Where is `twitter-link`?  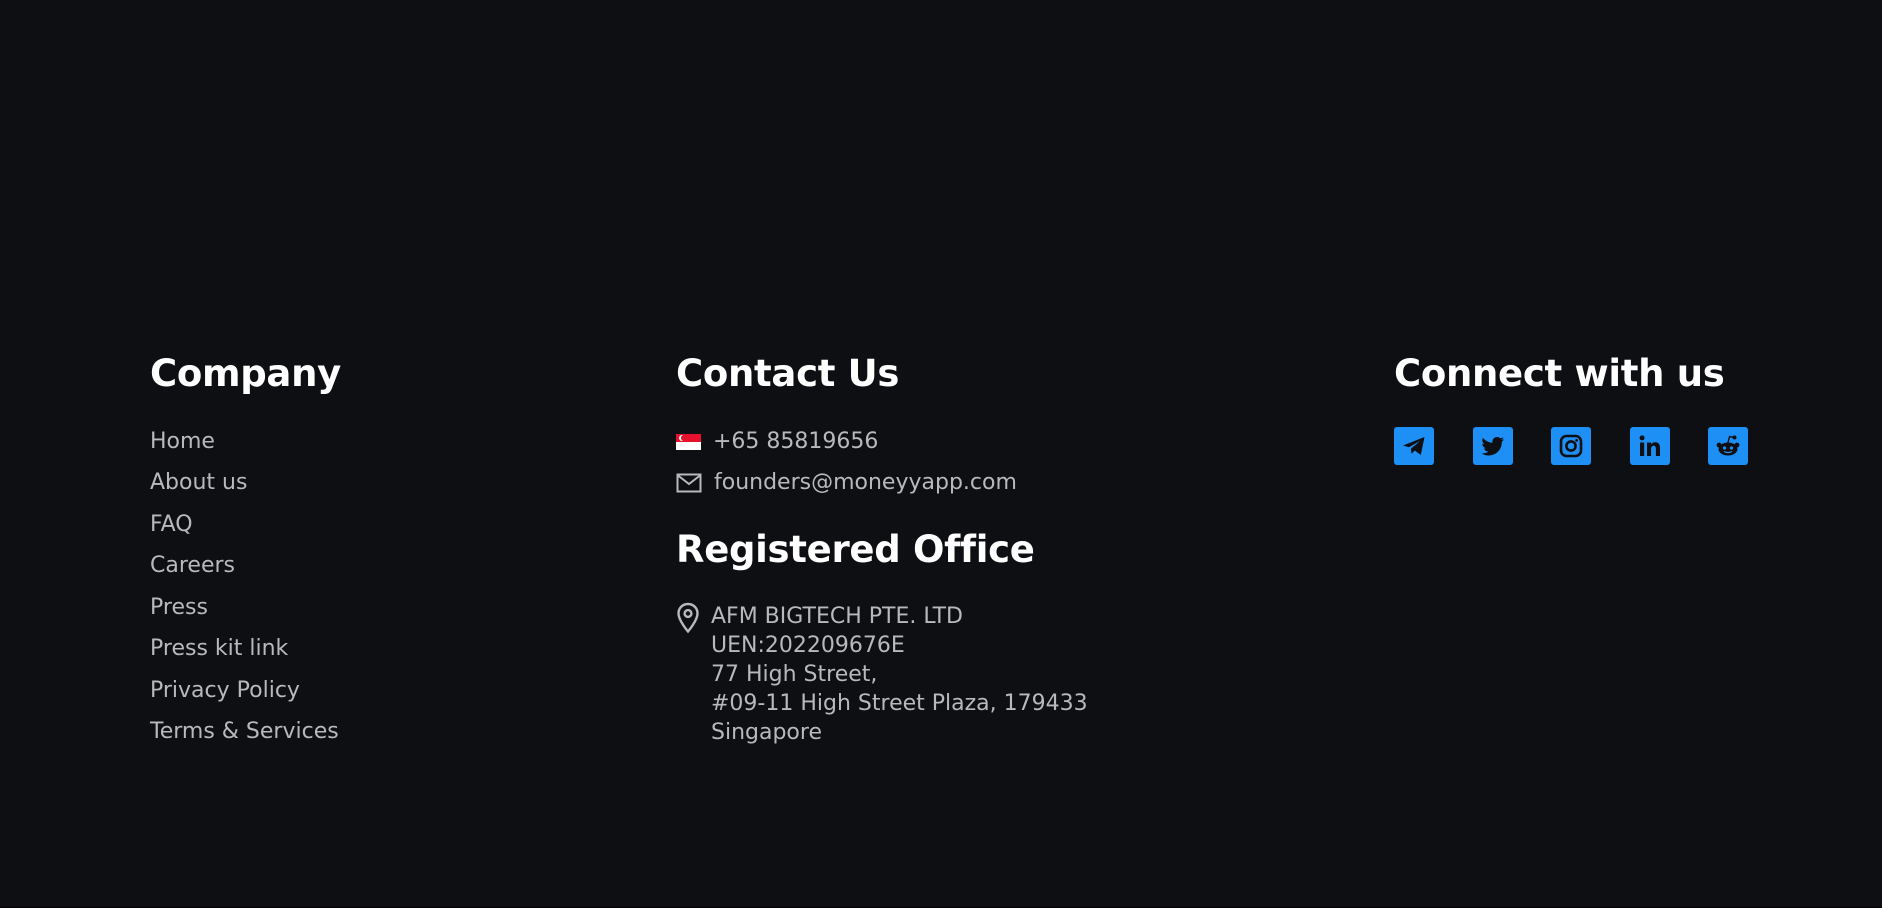
twitter-link is located at coordinates (1492, 446).